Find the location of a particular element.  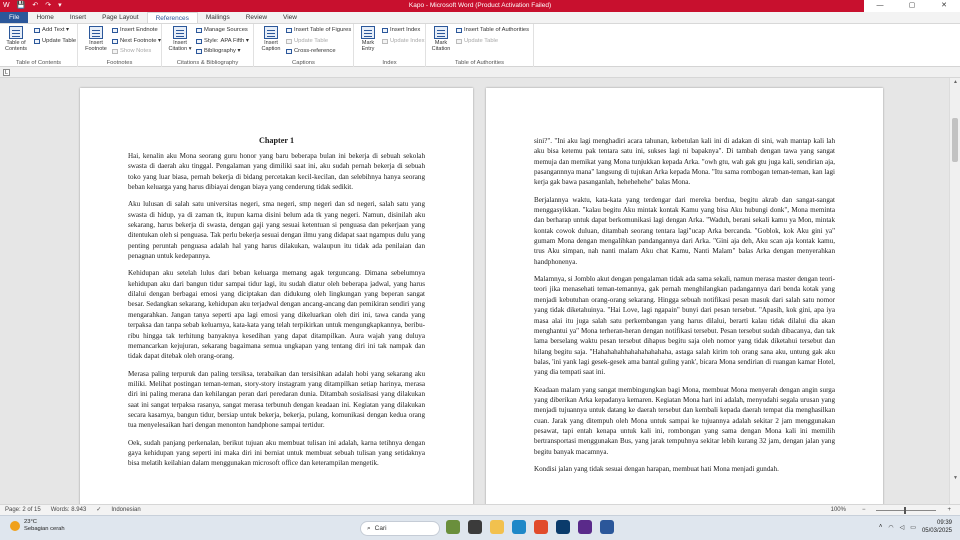

tab-home: Home is located at coordinates (44, 17).